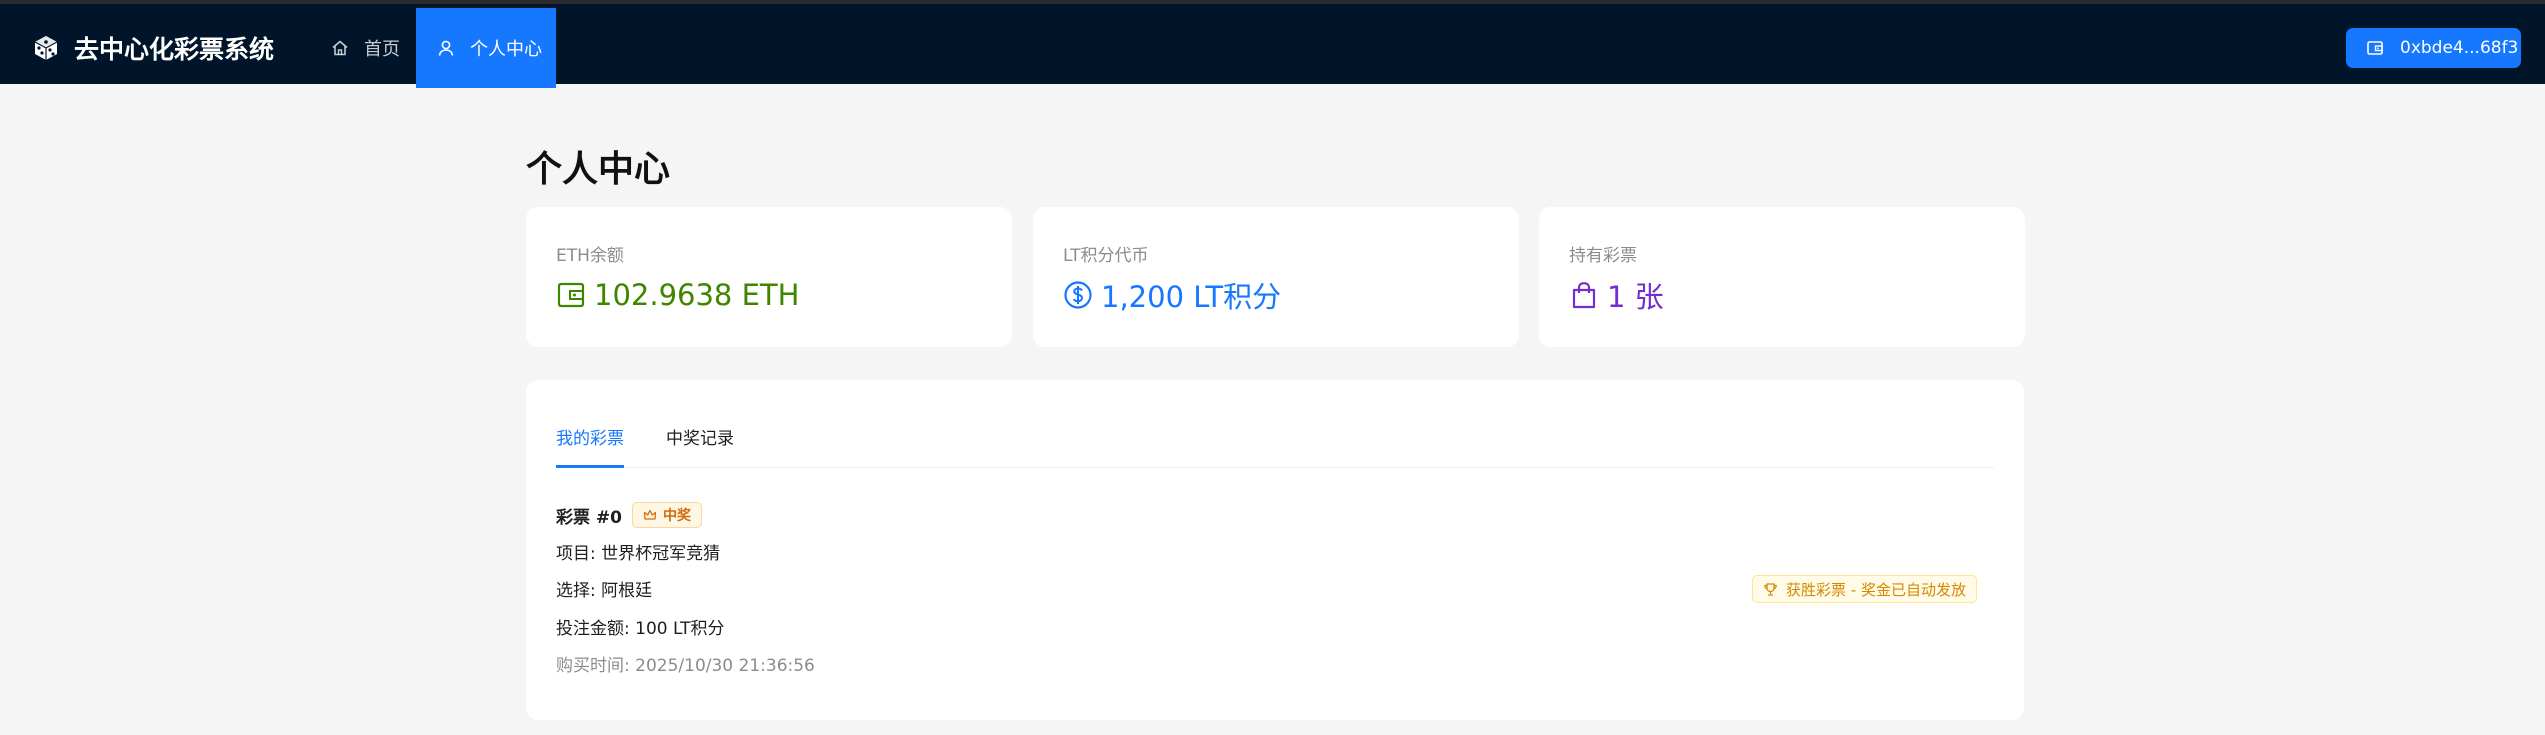  I want to click on wallet-address-button: 0xbde4...68f3, so click(2433, 48).